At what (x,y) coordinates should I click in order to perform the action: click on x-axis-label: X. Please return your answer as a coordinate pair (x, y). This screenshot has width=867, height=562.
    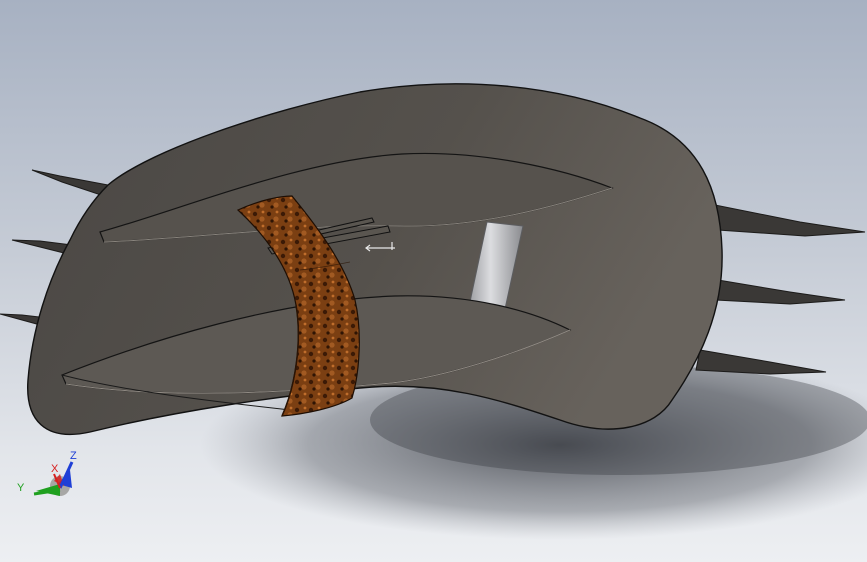
    Looking at the image, I should click on (55, 469).